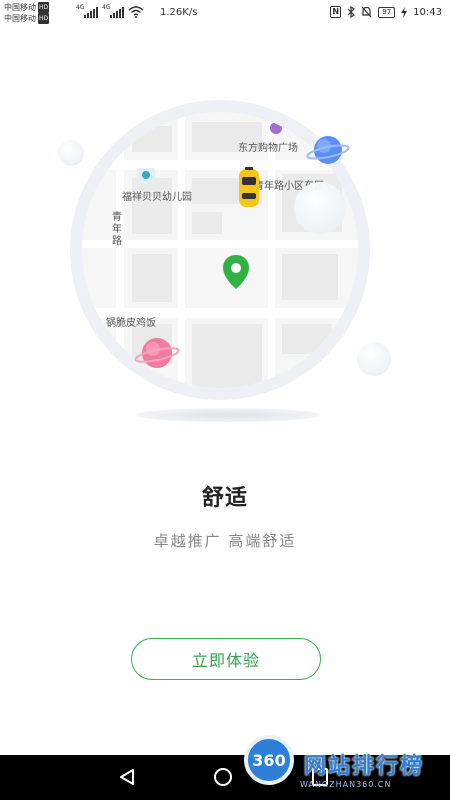 The width and height of the screenshot is (450, 800). What do you see at coordinates (157, 197) in the screenshot?
I see `map-label-kindergarten: 福祥贝贝幼儿园` at bounding box center [157, 197].